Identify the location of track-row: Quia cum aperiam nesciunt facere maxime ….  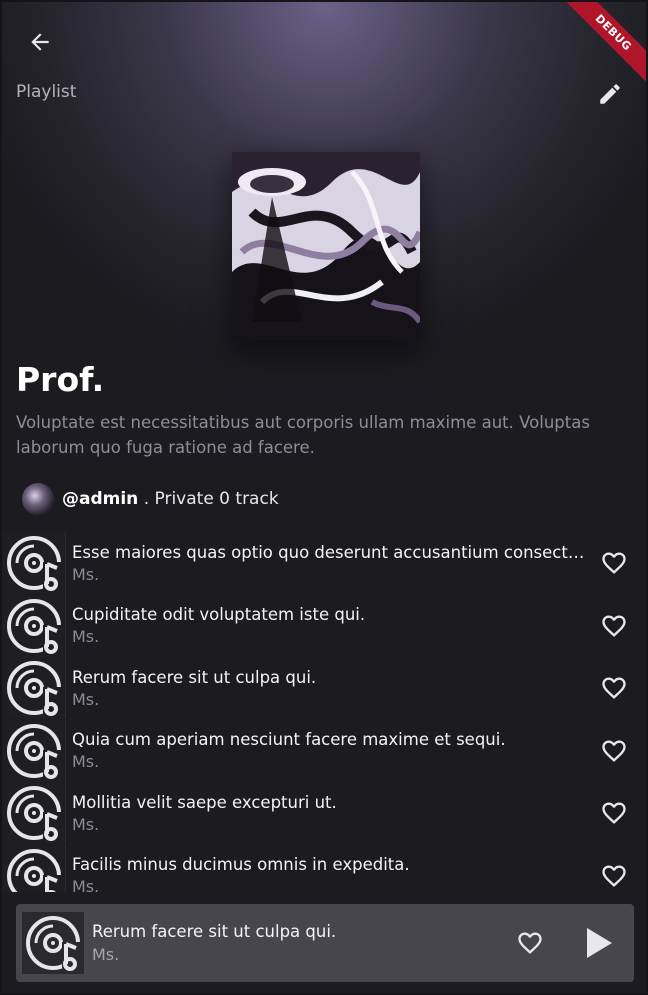
(324, 751).